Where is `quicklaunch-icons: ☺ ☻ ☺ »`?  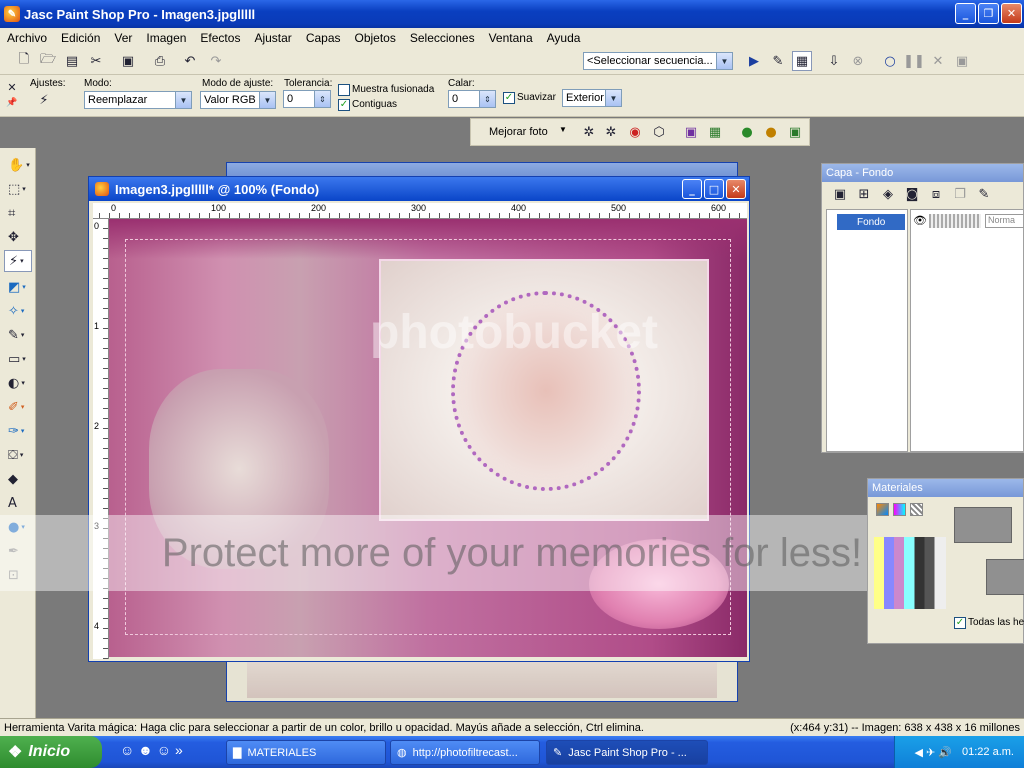
quicklaunch-icons: ☺ ☻ ☺ » is located at coordinates (151, 750).